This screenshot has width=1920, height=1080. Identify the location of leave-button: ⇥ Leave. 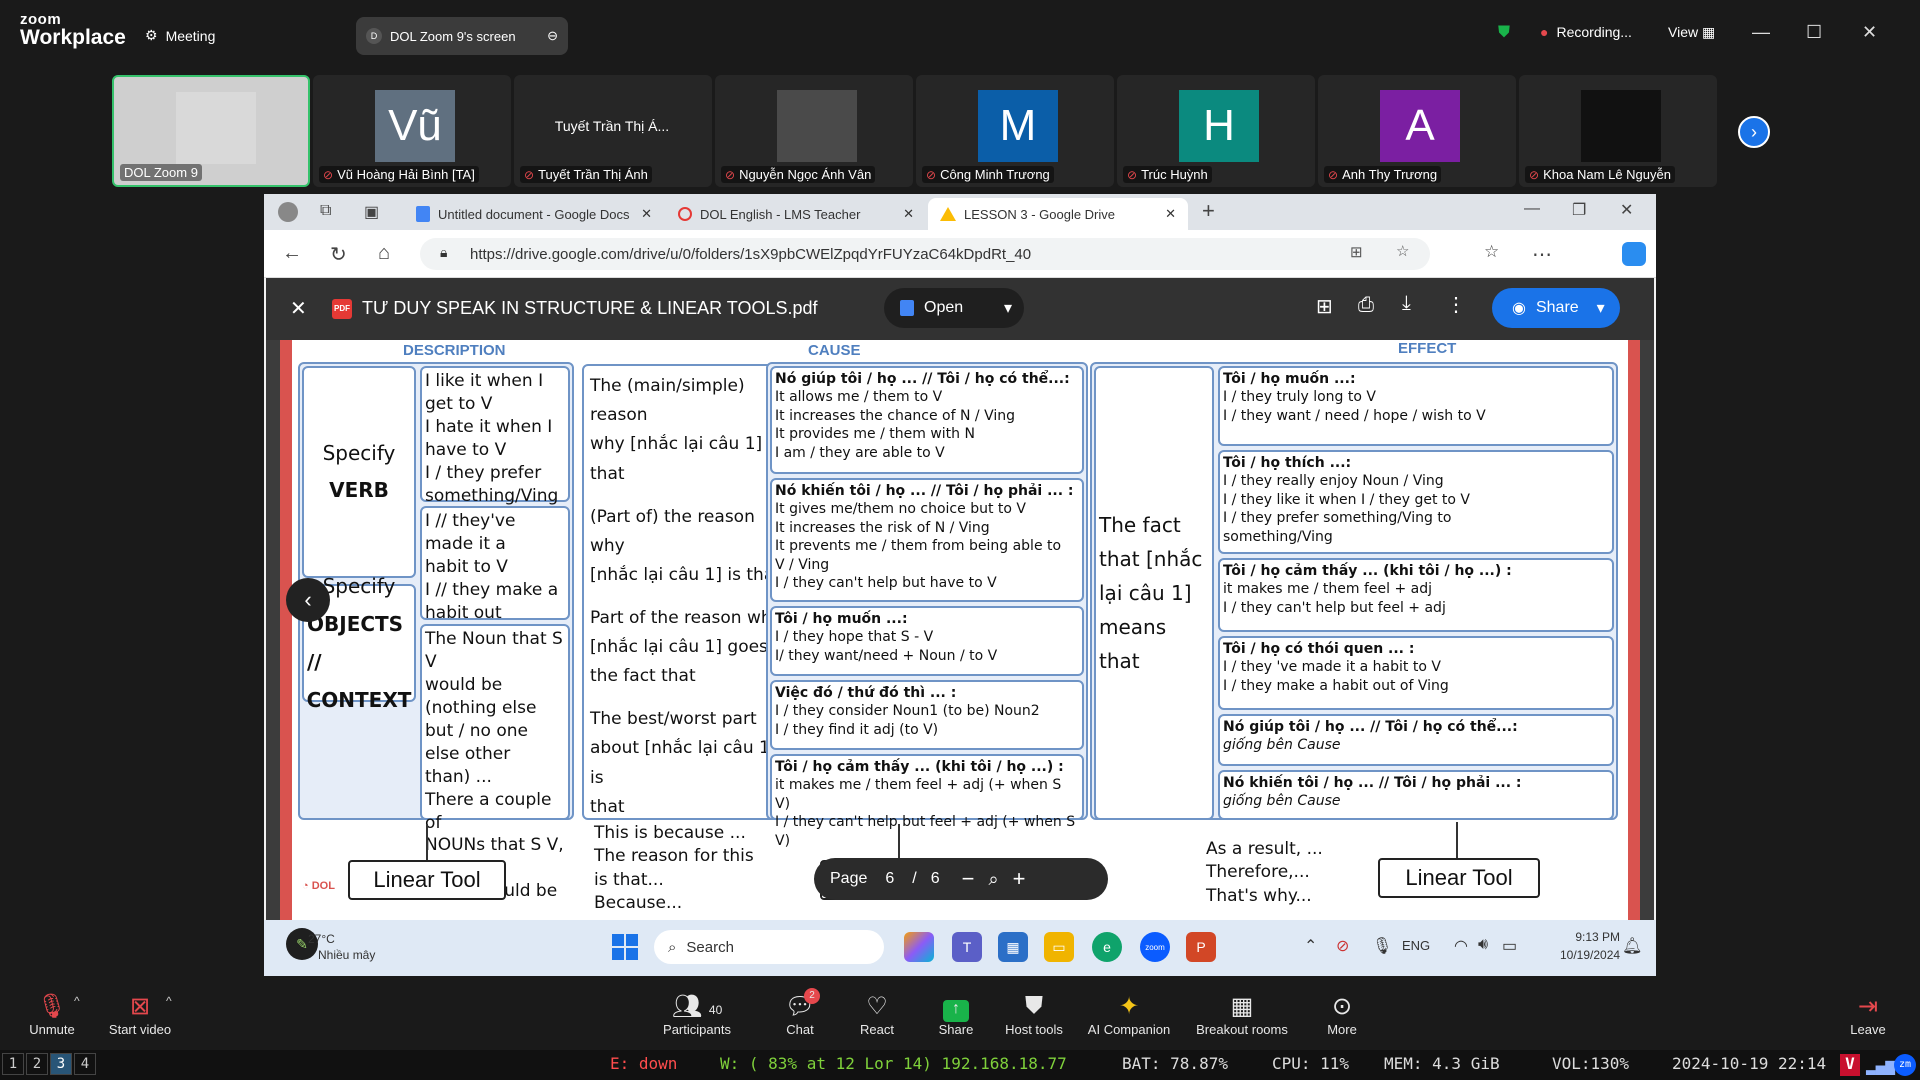
(1868, 1014).